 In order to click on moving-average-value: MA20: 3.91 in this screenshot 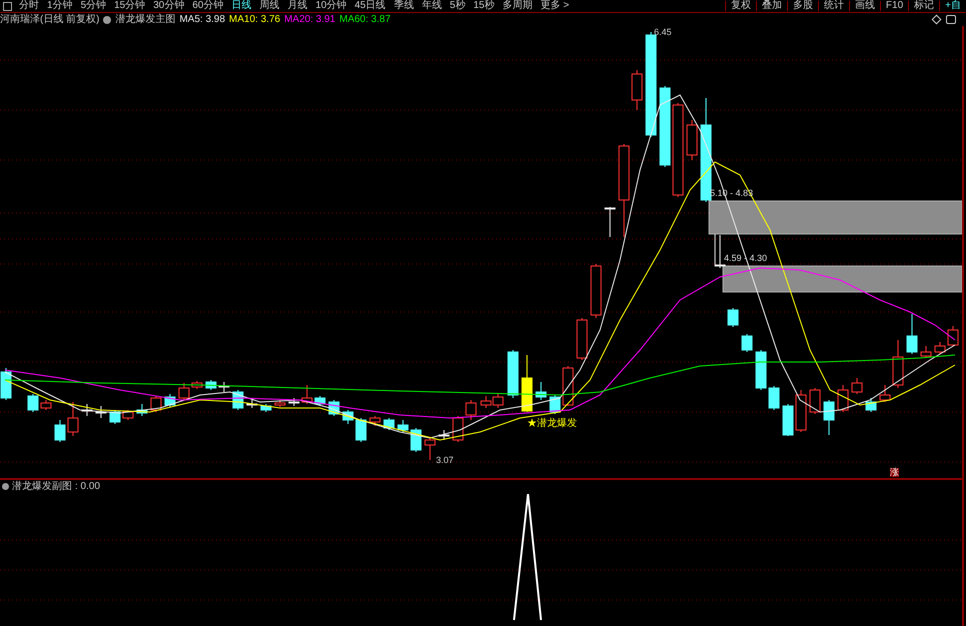, I will do `click(310, 19)`.